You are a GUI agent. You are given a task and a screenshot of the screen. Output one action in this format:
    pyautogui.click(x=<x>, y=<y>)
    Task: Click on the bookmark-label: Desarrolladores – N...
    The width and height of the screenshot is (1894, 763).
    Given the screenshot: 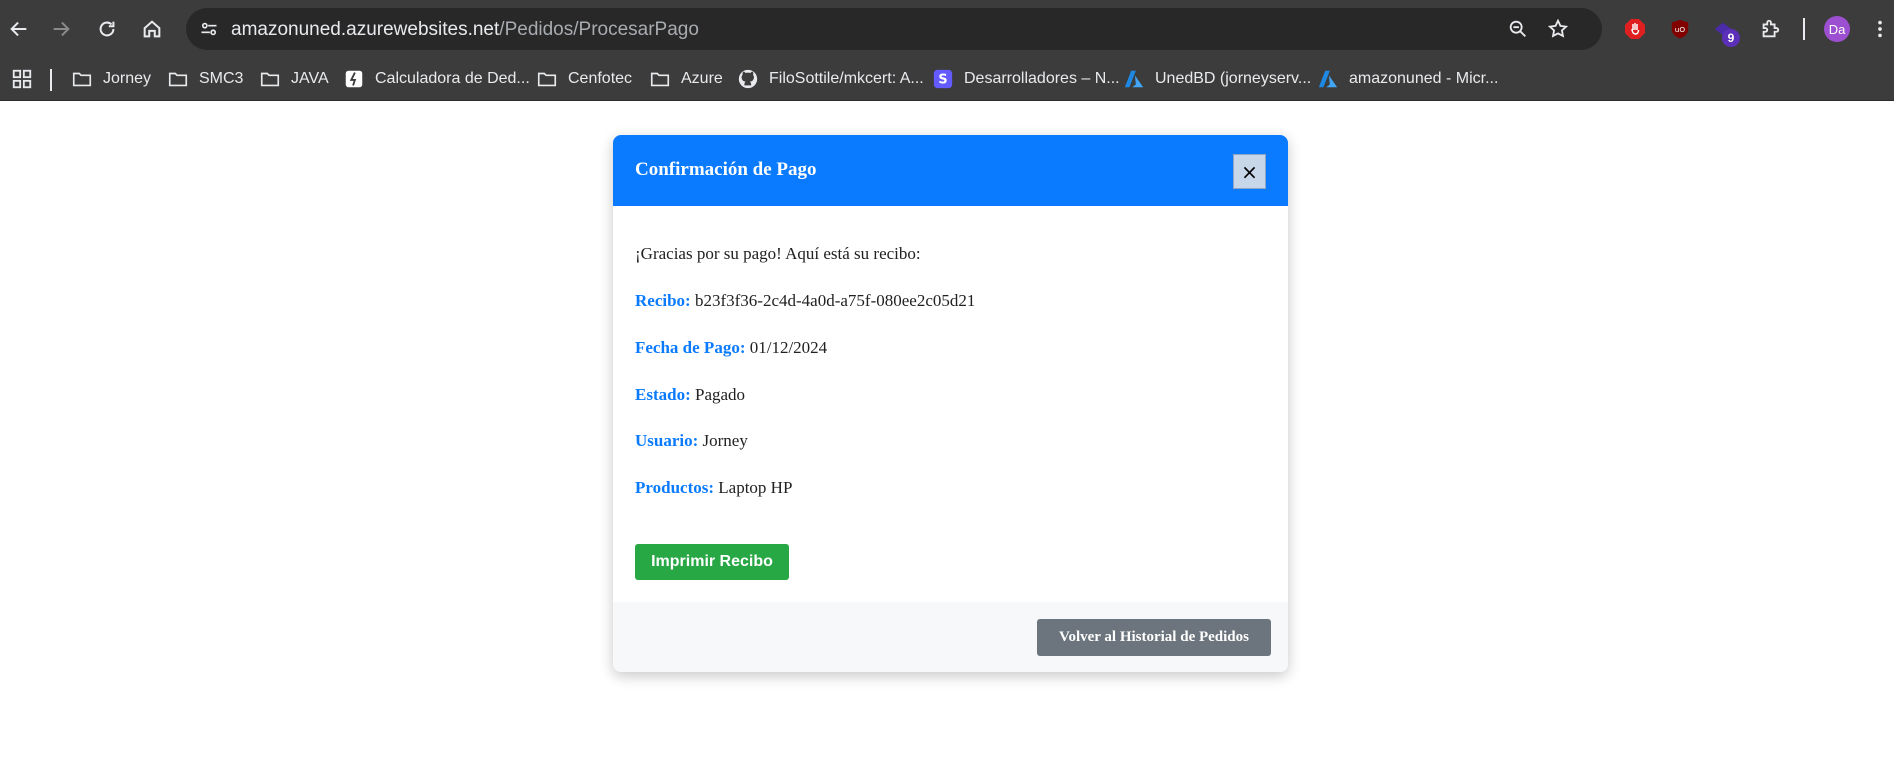 What is the action you would take?
    pyautogui.click(x=1042, y=78)
    